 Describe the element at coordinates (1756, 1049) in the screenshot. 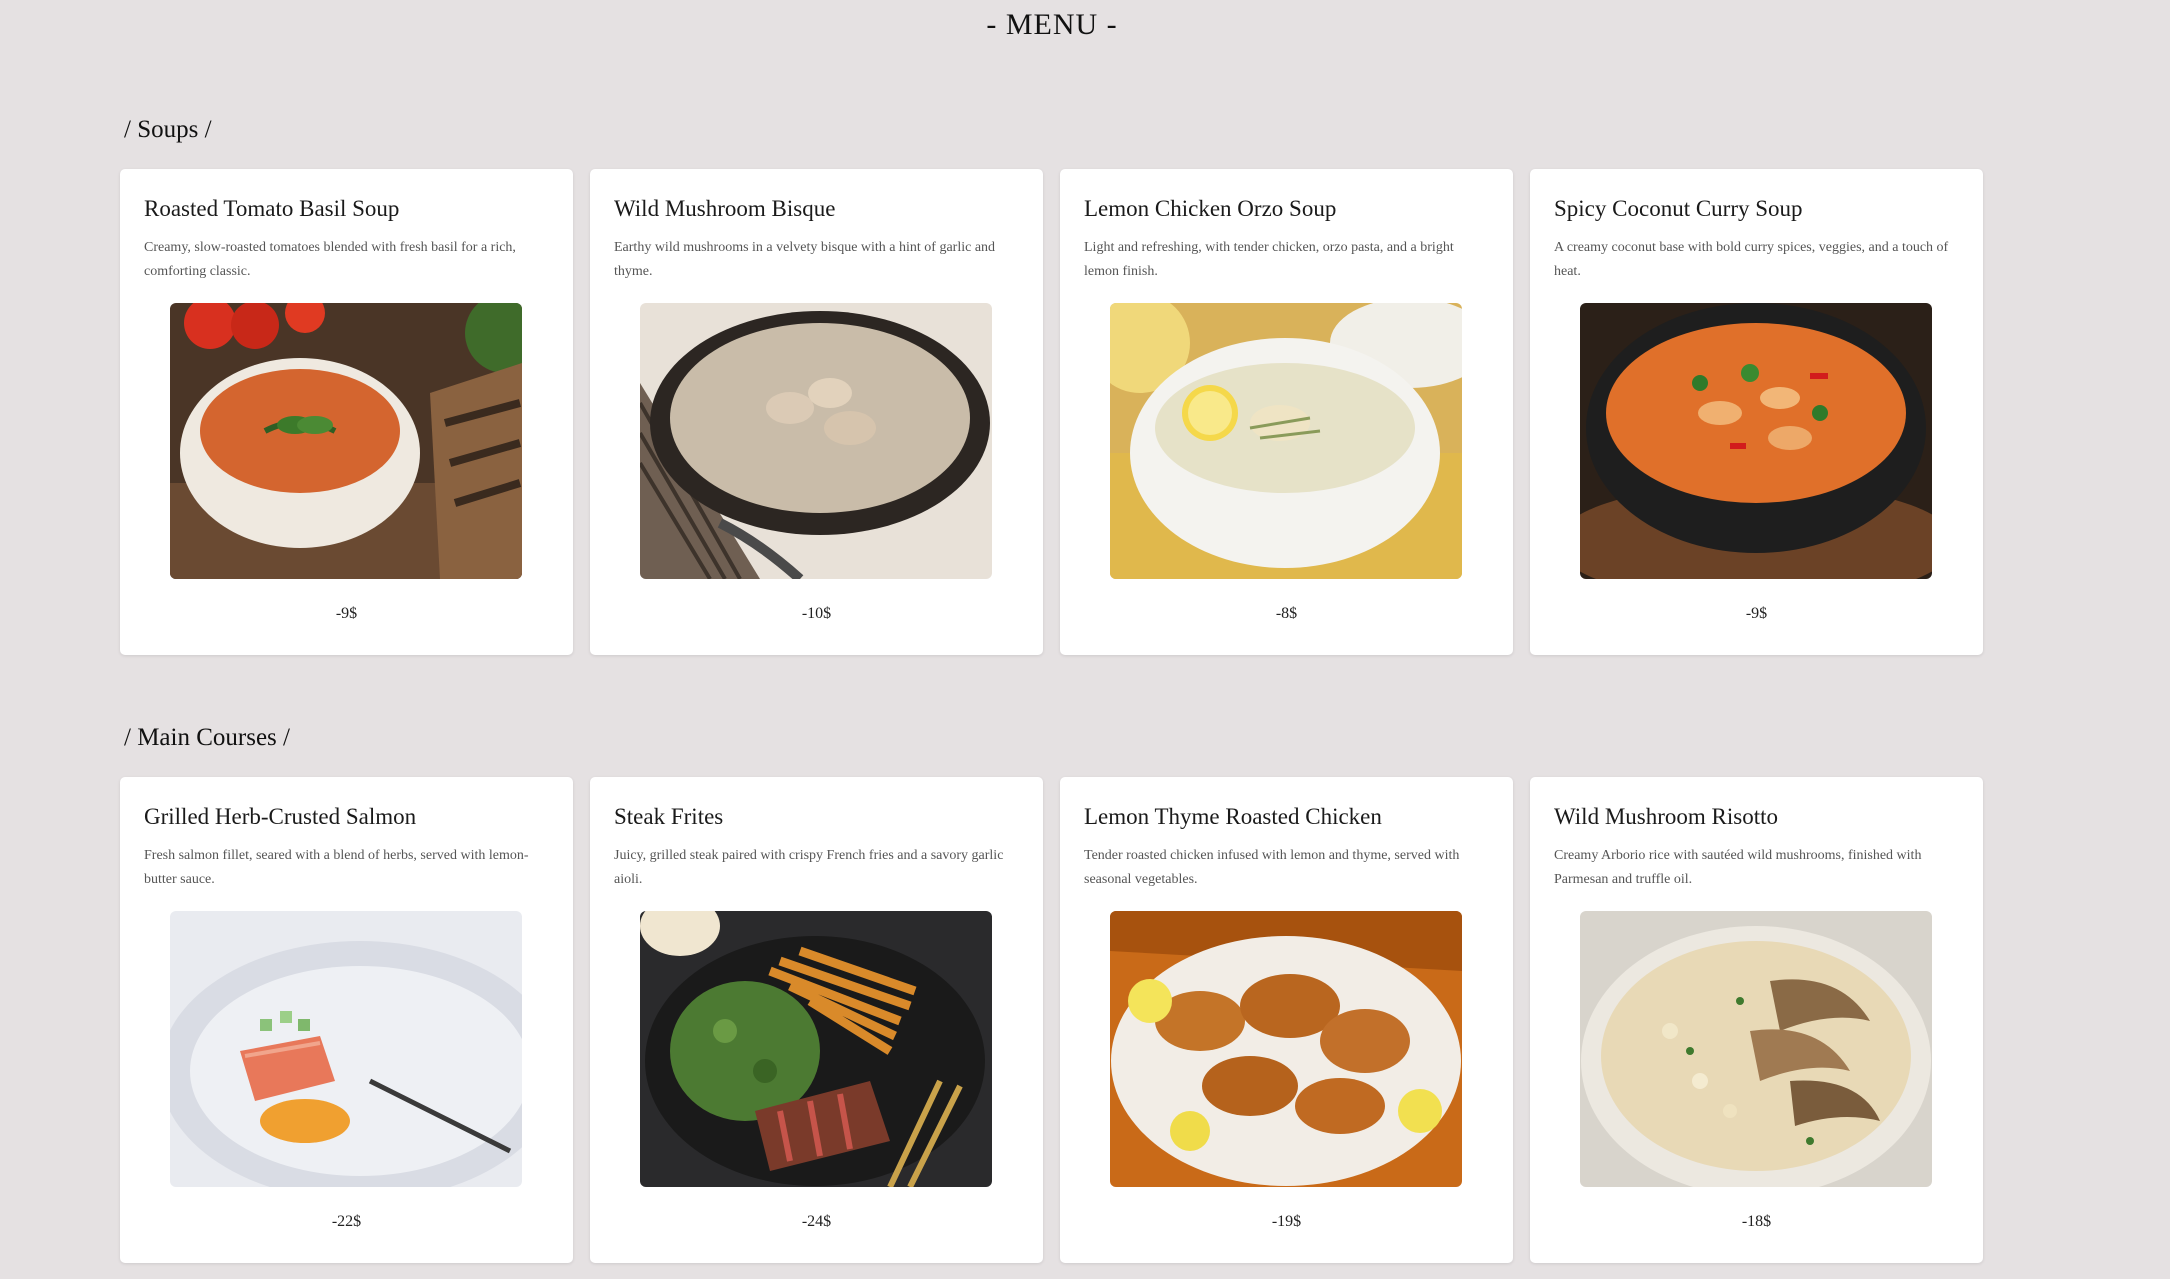

I see `mushroom-risotto-image` at that location.